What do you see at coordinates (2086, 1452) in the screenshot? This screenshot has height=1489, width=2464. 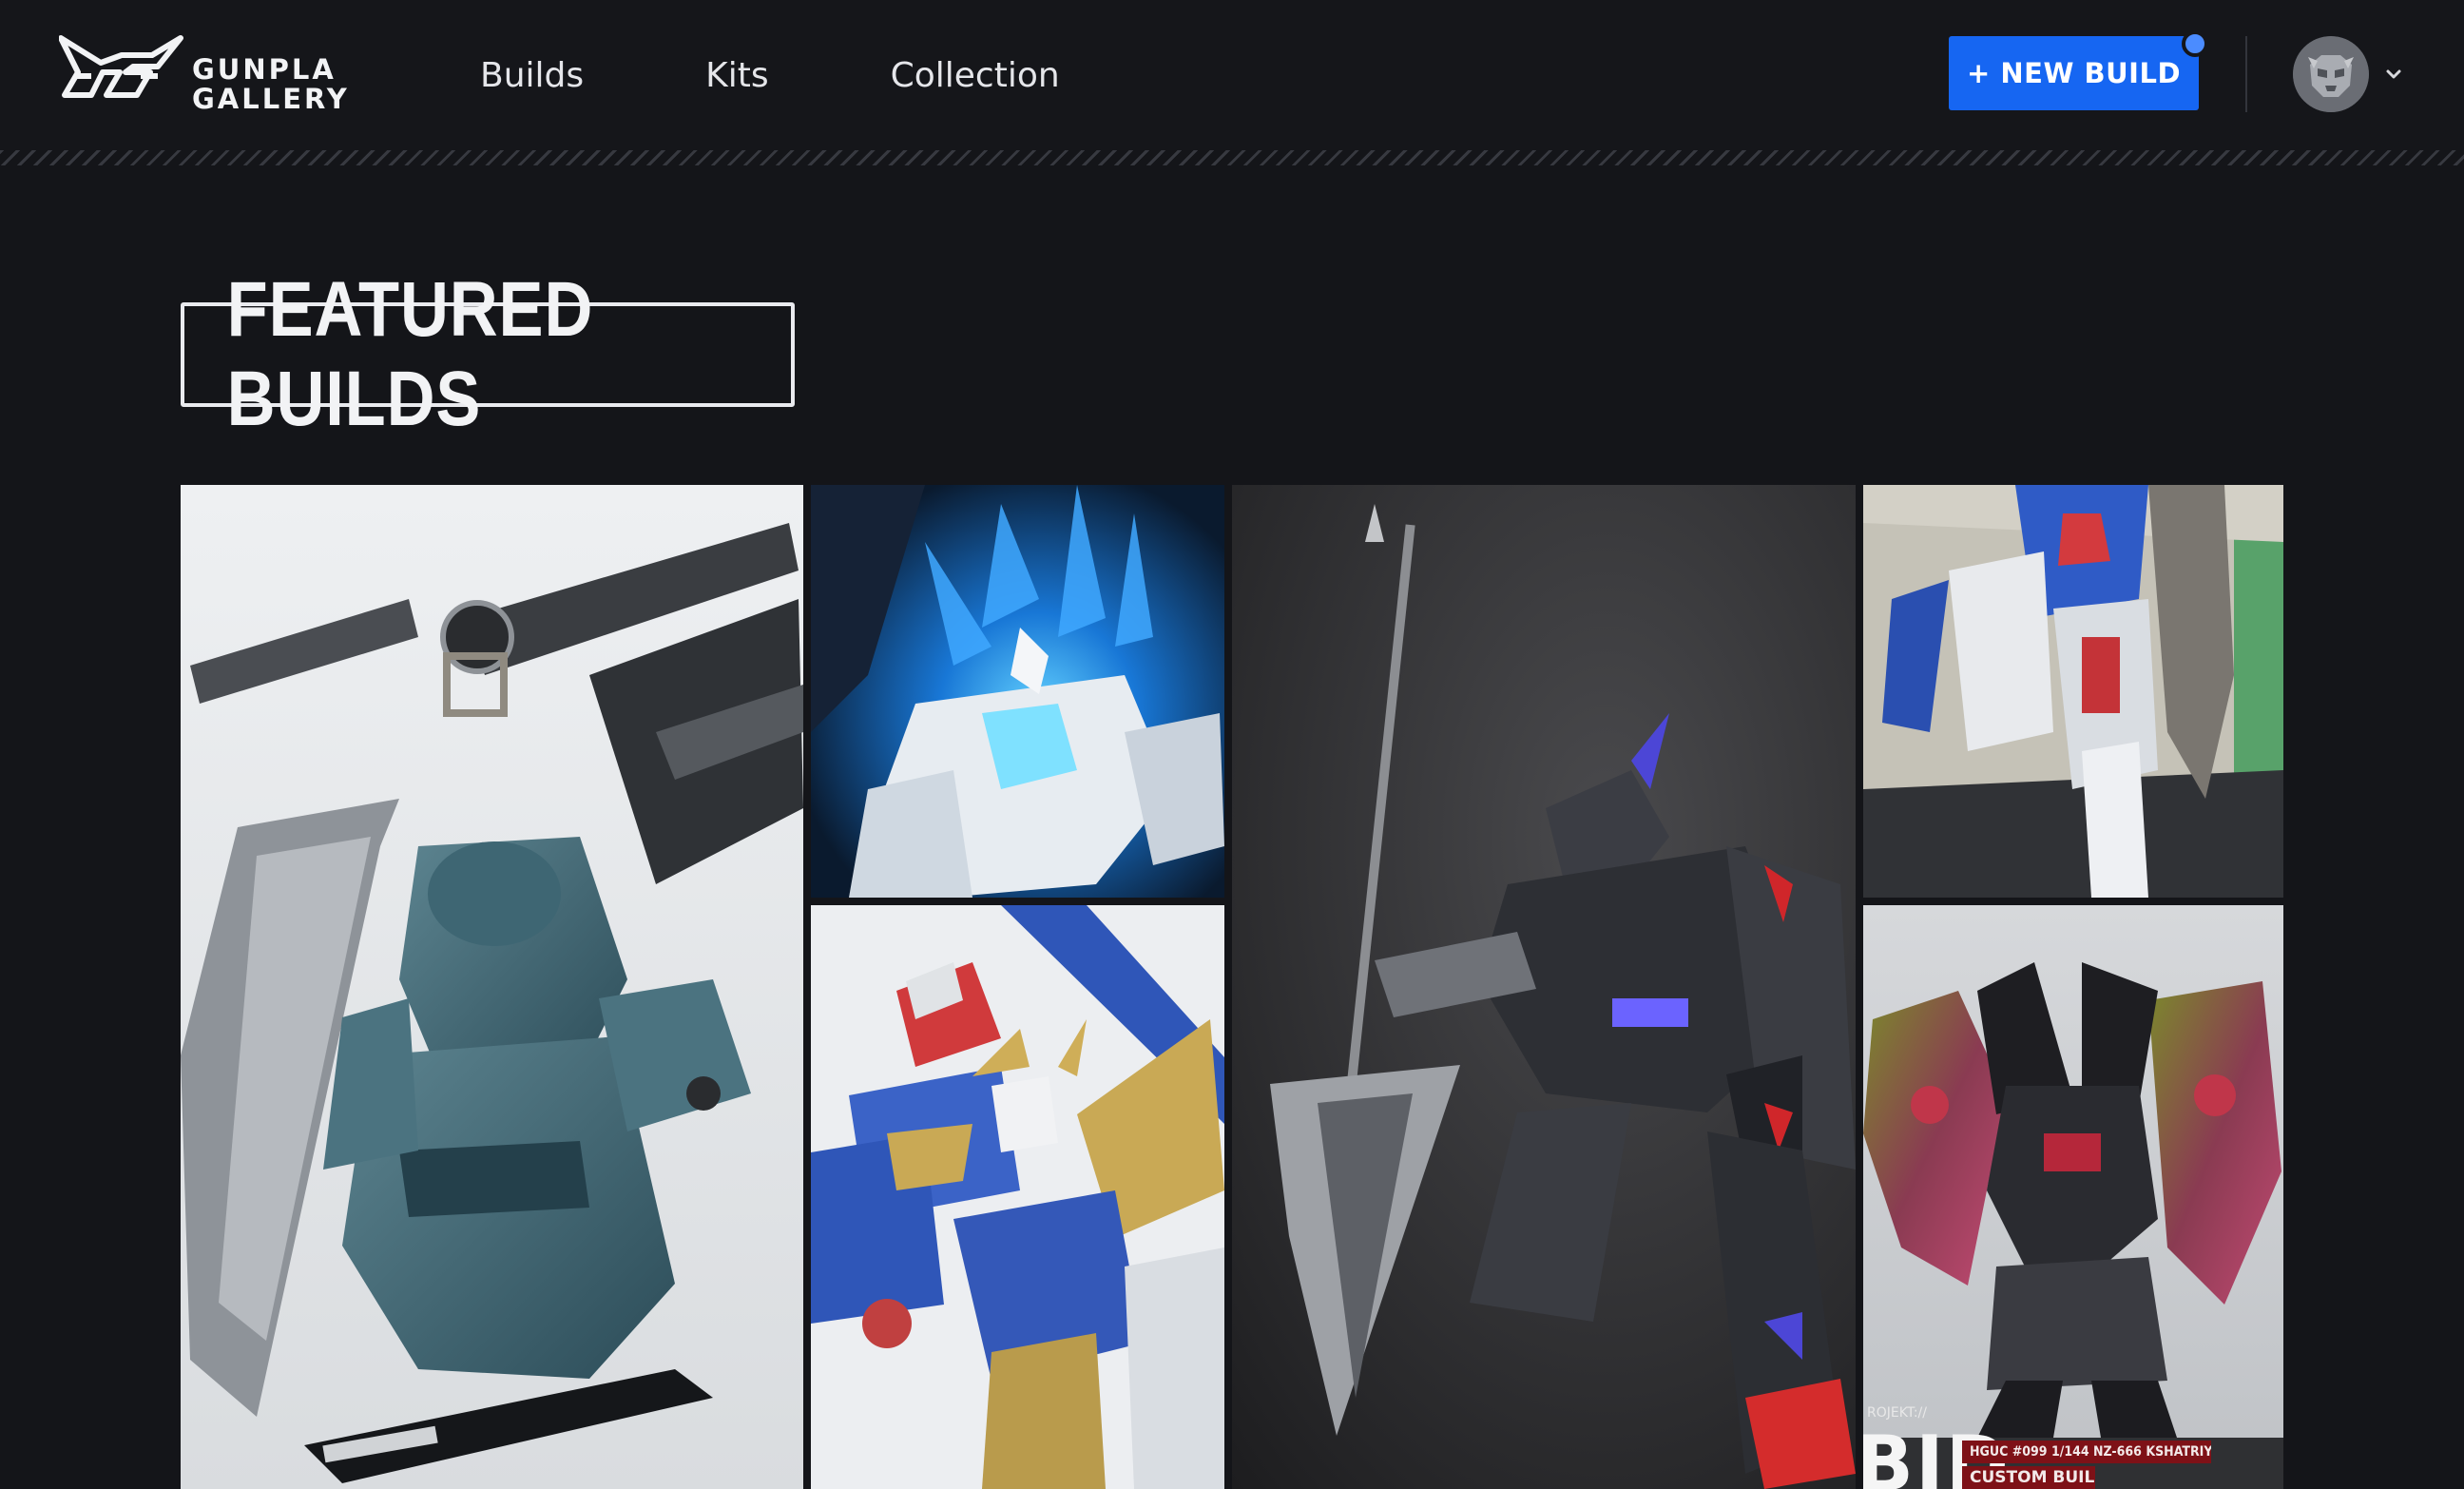 I see `tile-caption-tag: HGUC #099 1/144 NZ-666 KSHATRIYA` at bounding box center [2086, 1452].